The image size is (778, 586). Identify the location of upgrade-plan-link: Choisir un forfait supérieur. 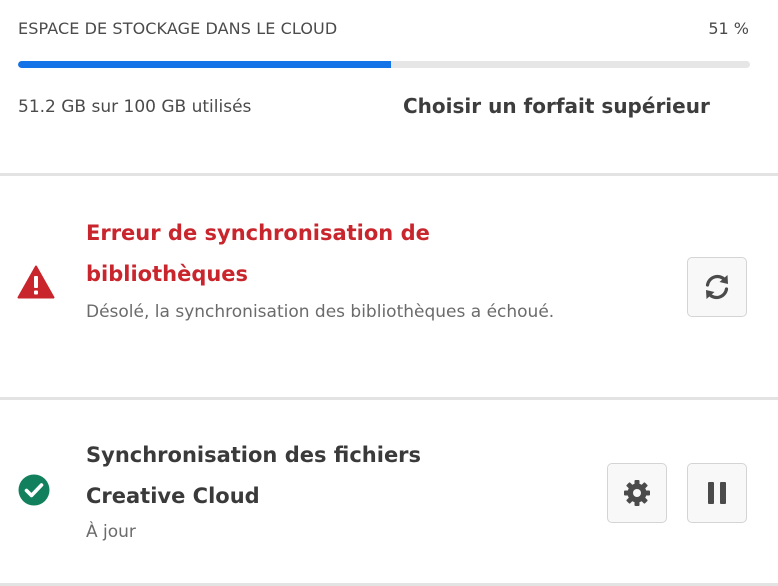
(556, 106).